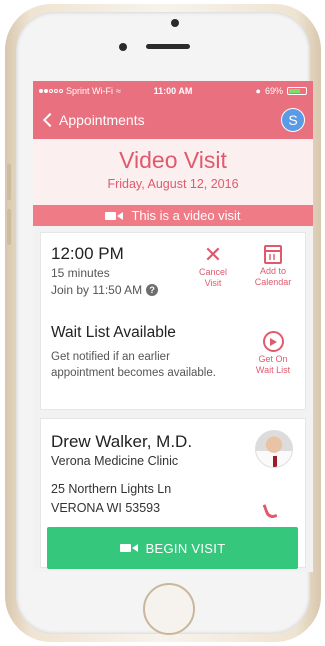 This screenshot has height=646, width=325. I want to click on home-button, so click(169, 609).